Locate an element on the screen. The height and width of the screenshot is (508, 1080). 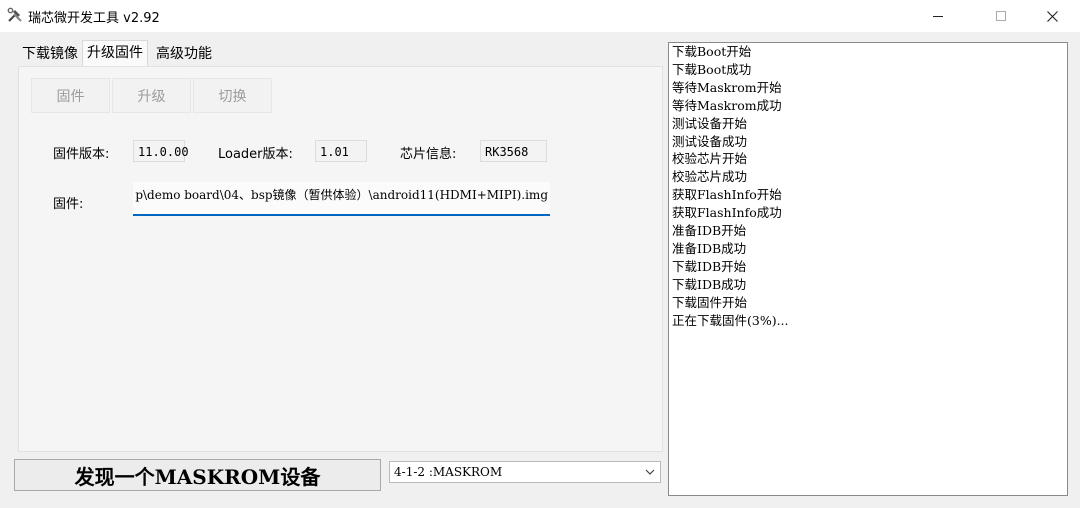
firmware-version-label: 固件版本: is located at coordinates (81, 154).